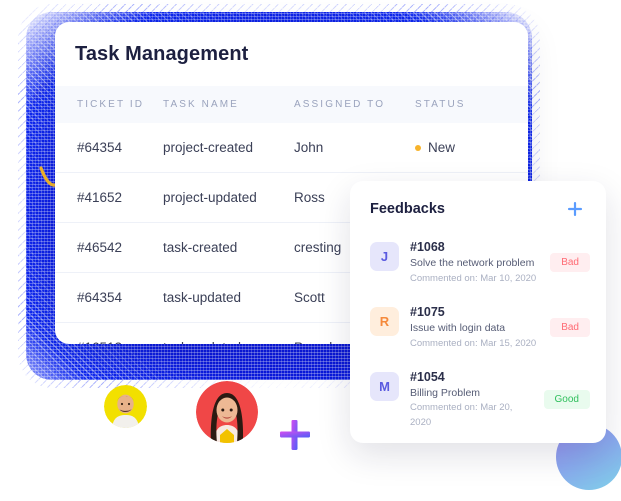 This screenshot has width=621, height=501. I want to click on feedback-date: Commented on: Mar 10, 2020, so click(473, 278).